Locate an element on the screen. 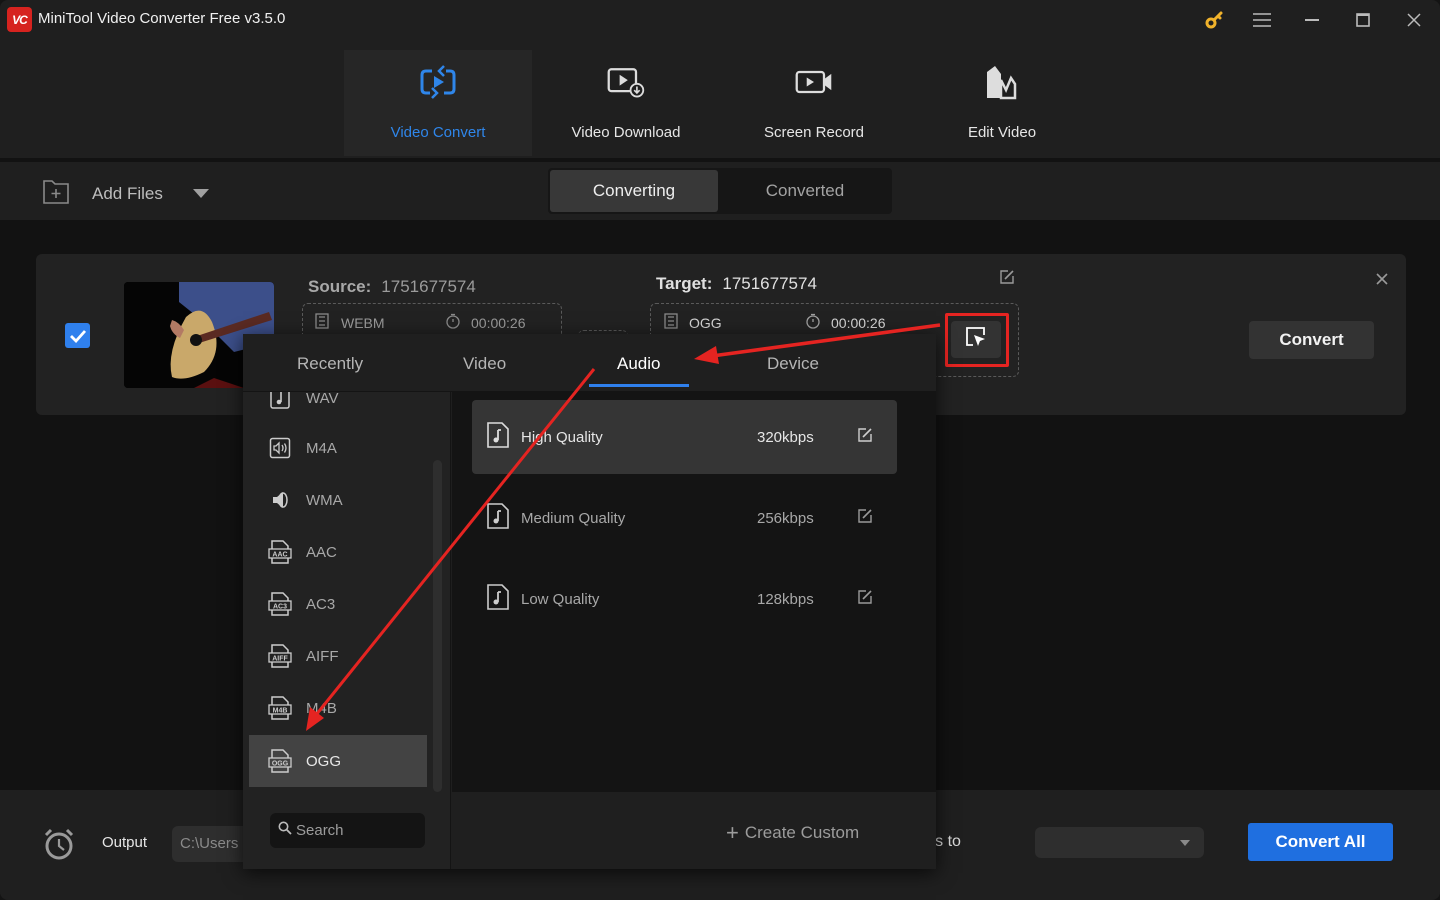 The image size is (1440, 900). format-name: WMA is located at coordinates (324, 500).